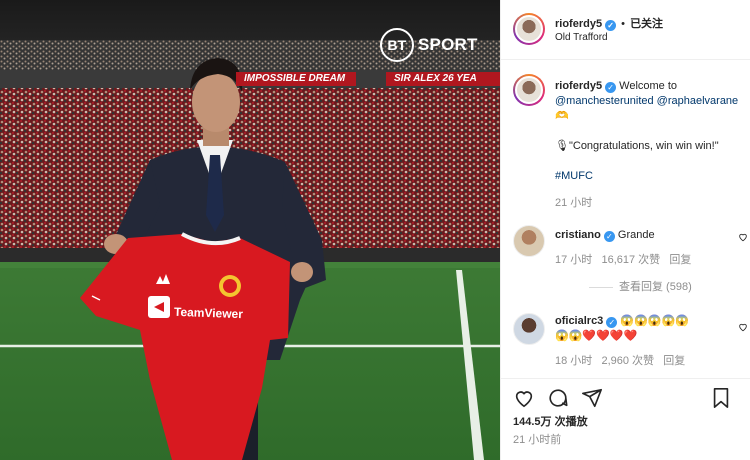  I want to click on broadcaster-logo: BT SPORT, so click(429, 45).